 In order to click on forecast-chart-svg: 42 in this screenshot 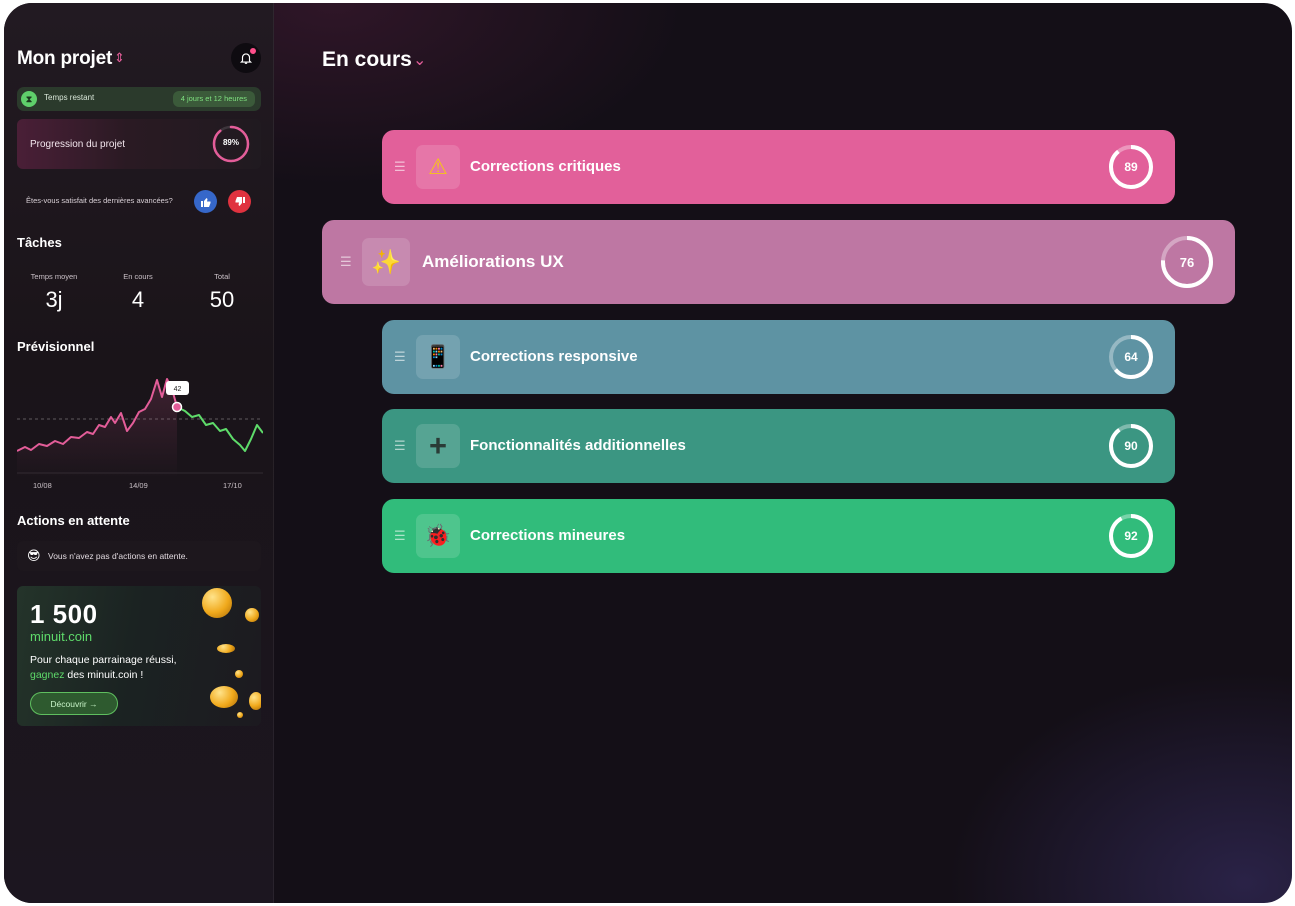, I will do `click(140, 427)`.